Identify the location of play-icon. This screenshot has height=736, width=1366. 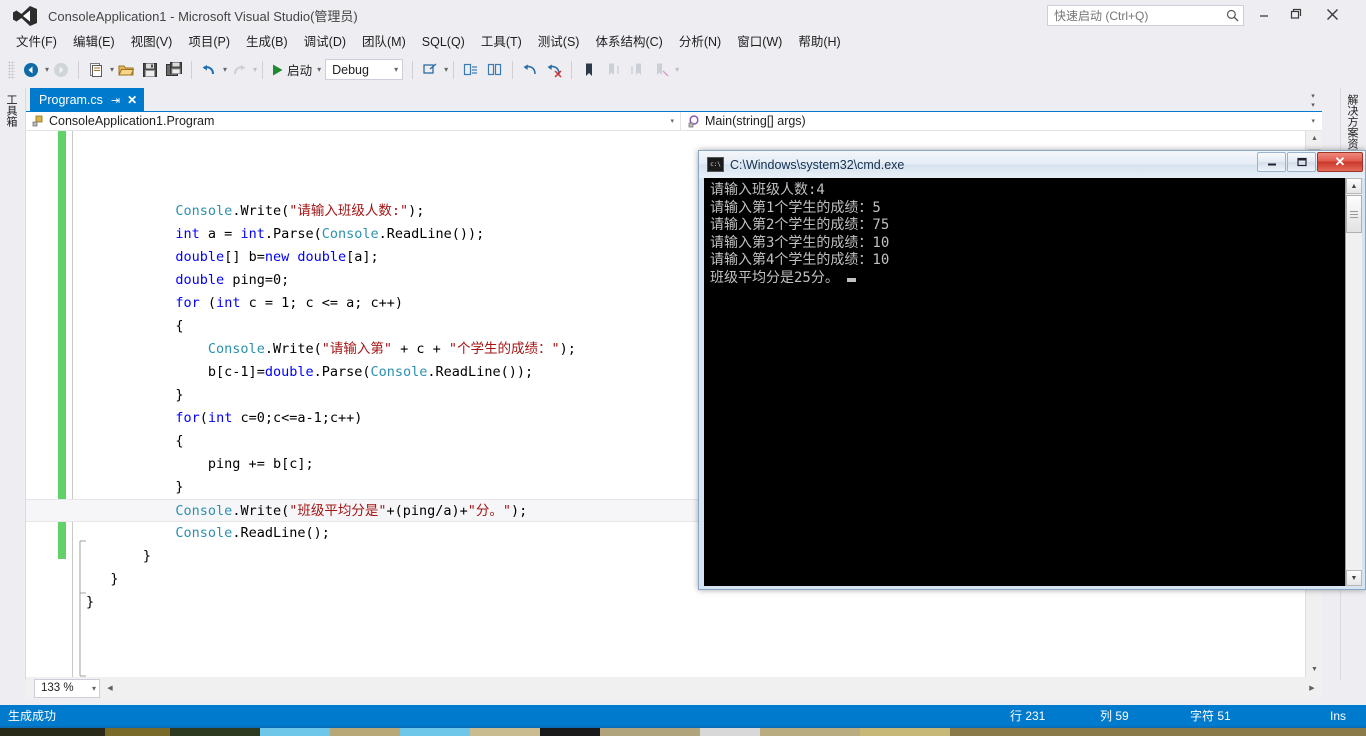
(278, 69).